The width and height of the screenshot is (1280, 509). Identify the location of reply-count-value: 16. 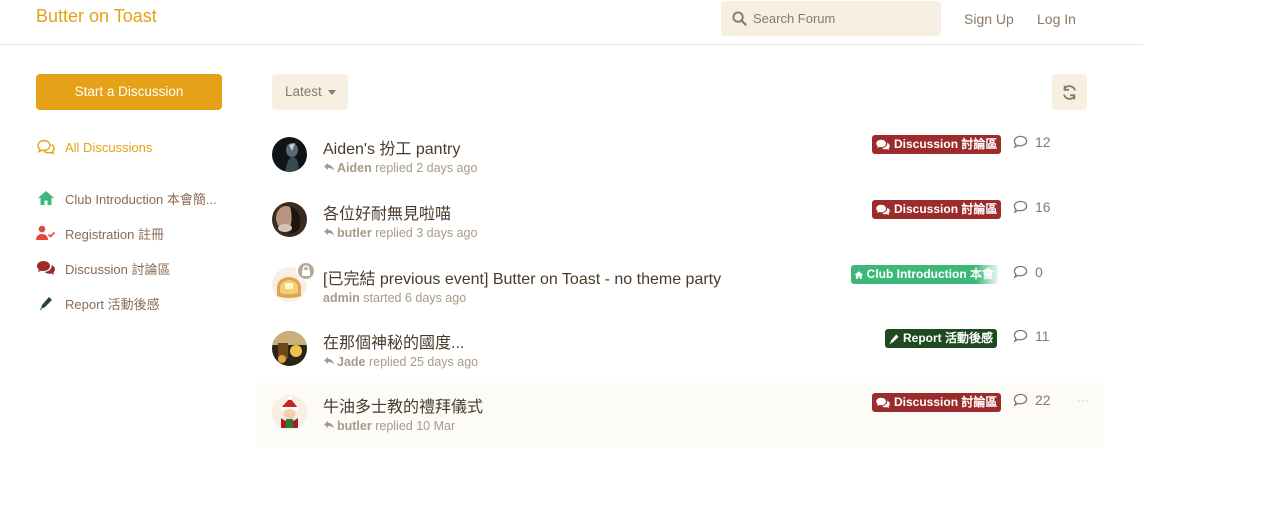
(1043, 207).